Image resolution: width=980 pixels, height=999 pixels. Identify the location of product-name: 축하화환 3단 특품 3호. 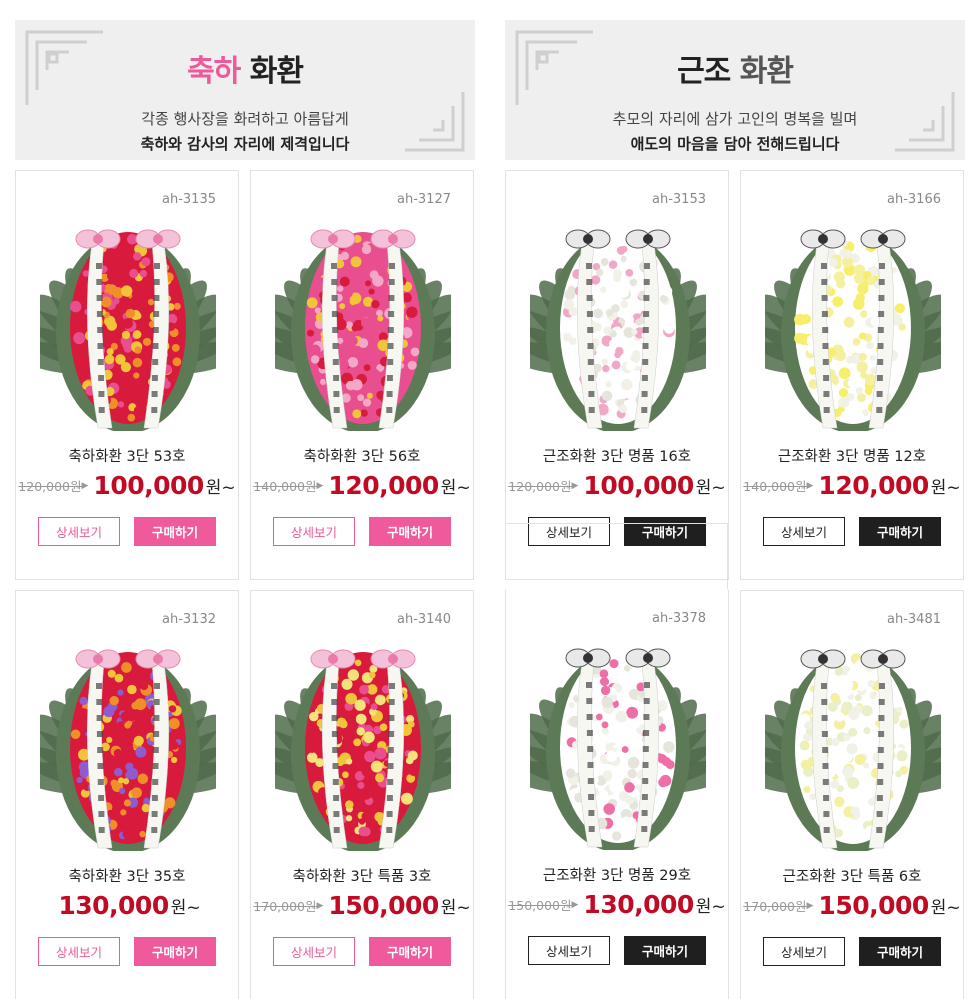
(362, 875).